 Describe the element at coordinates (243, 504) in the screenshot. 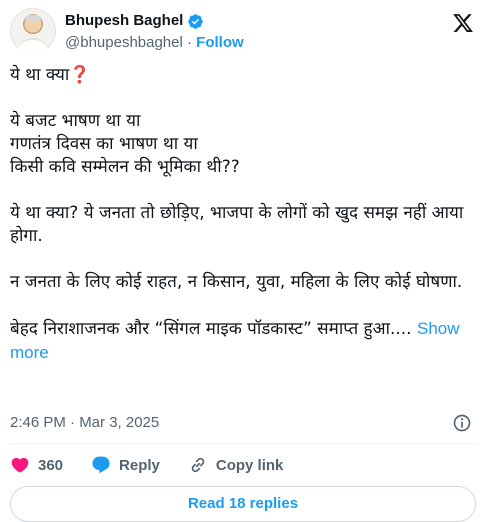

I see `read-replies-button: Read 18 replies` at that location.